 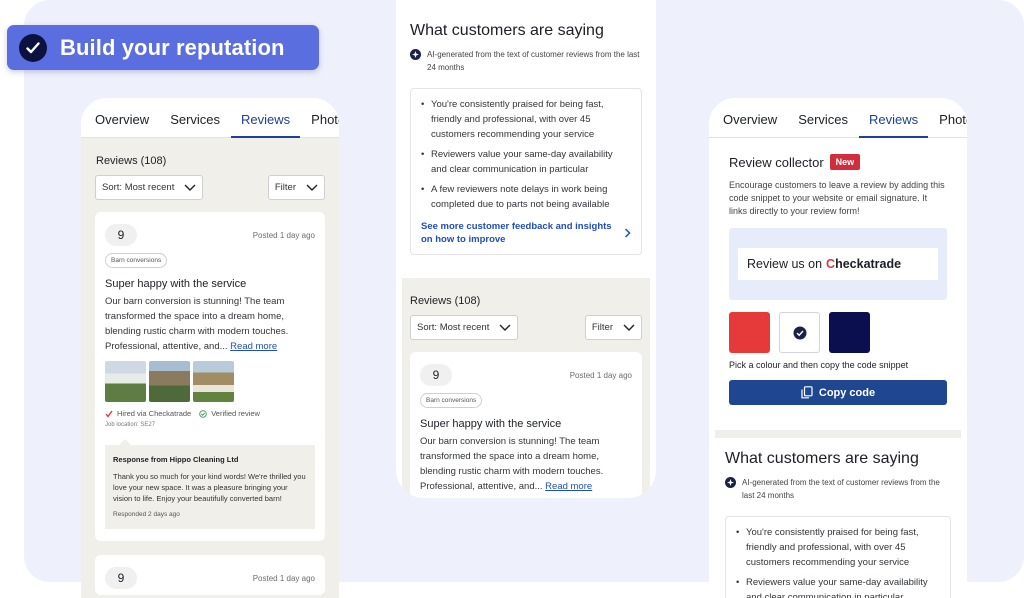 What do you see at coordinates (849, 332) in the screenshot?
I see `swatch-navy` at bounding box center [849, 332].